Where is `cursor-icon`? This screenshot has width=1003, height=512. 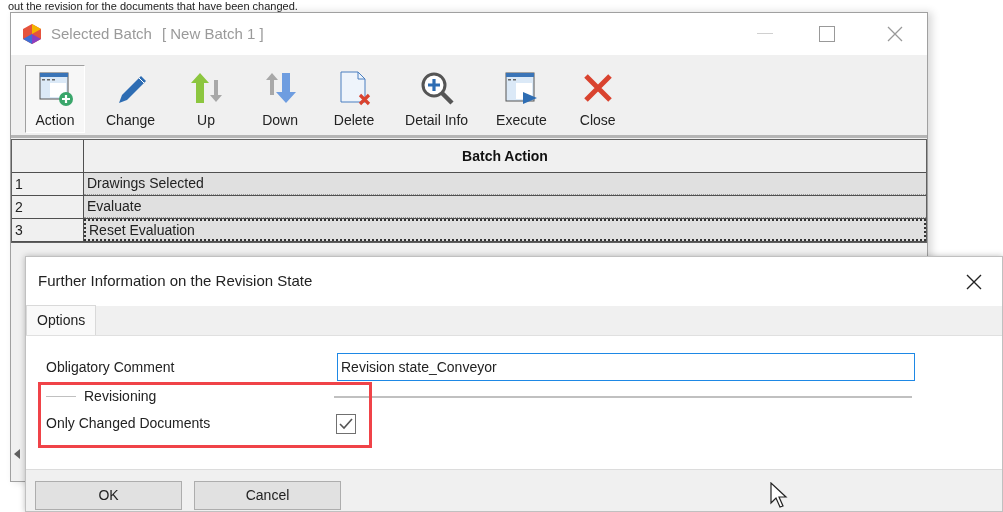
cursor-icon is located at coordinates (780, 496).